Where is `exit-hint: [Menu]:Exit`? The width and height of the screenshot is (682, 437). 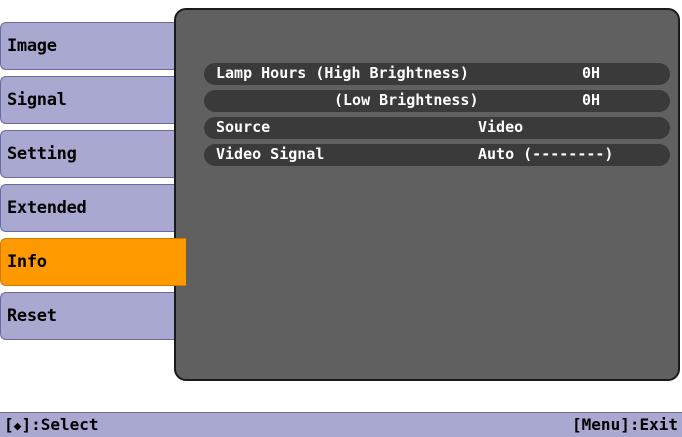 exit-hint: [Menu]:Exit is located at coordinates (625, 424).